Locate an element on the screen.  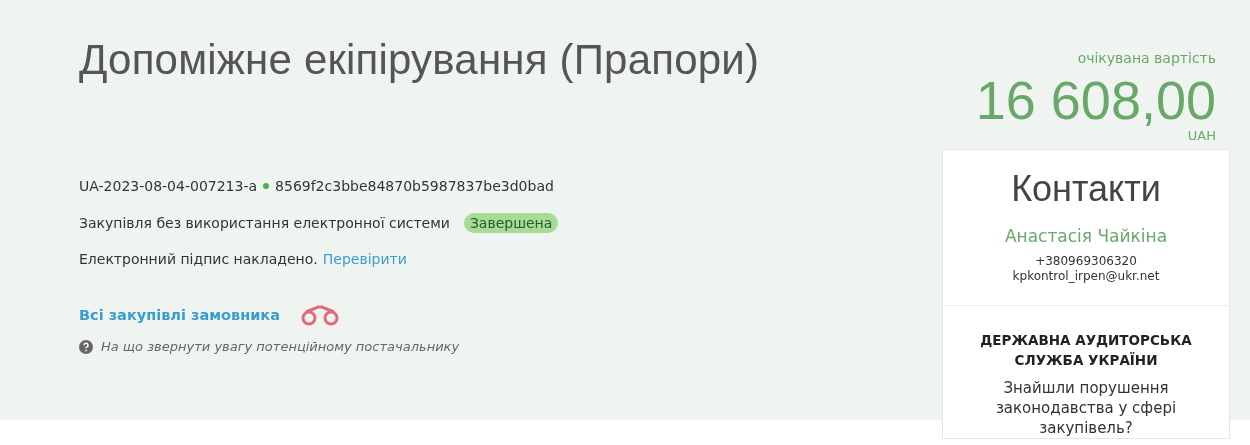
currency: UAH is located at coordinates (1201, 135).